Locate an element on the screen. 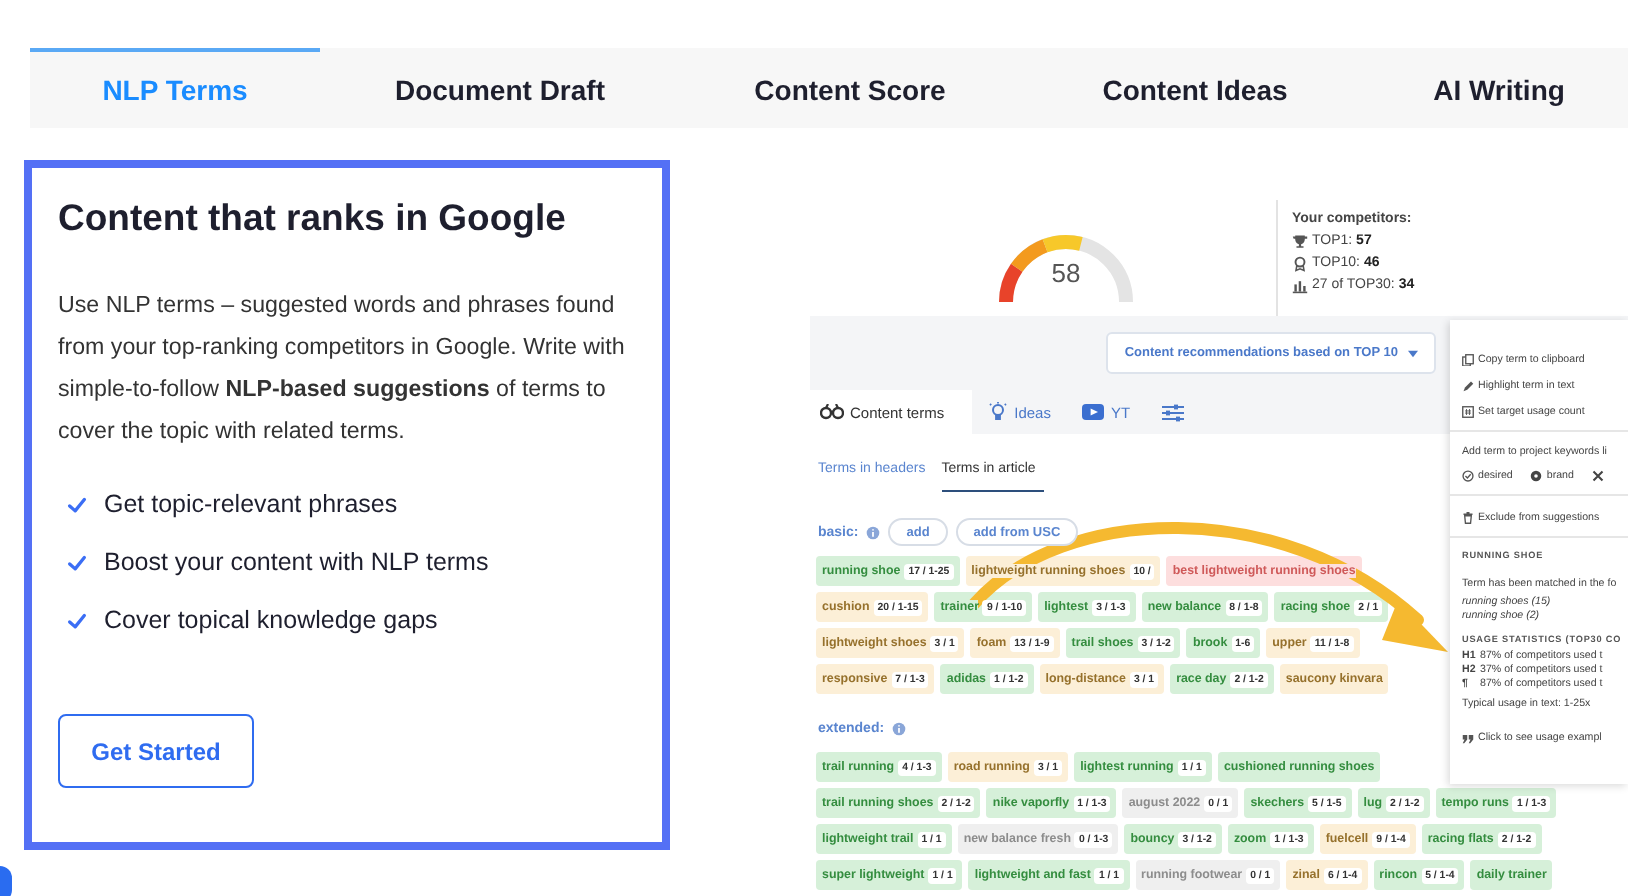 Image resolution: width=1628 pixels, height=896 pixels. score-value: 58 is located at coordinates (1066, 273).